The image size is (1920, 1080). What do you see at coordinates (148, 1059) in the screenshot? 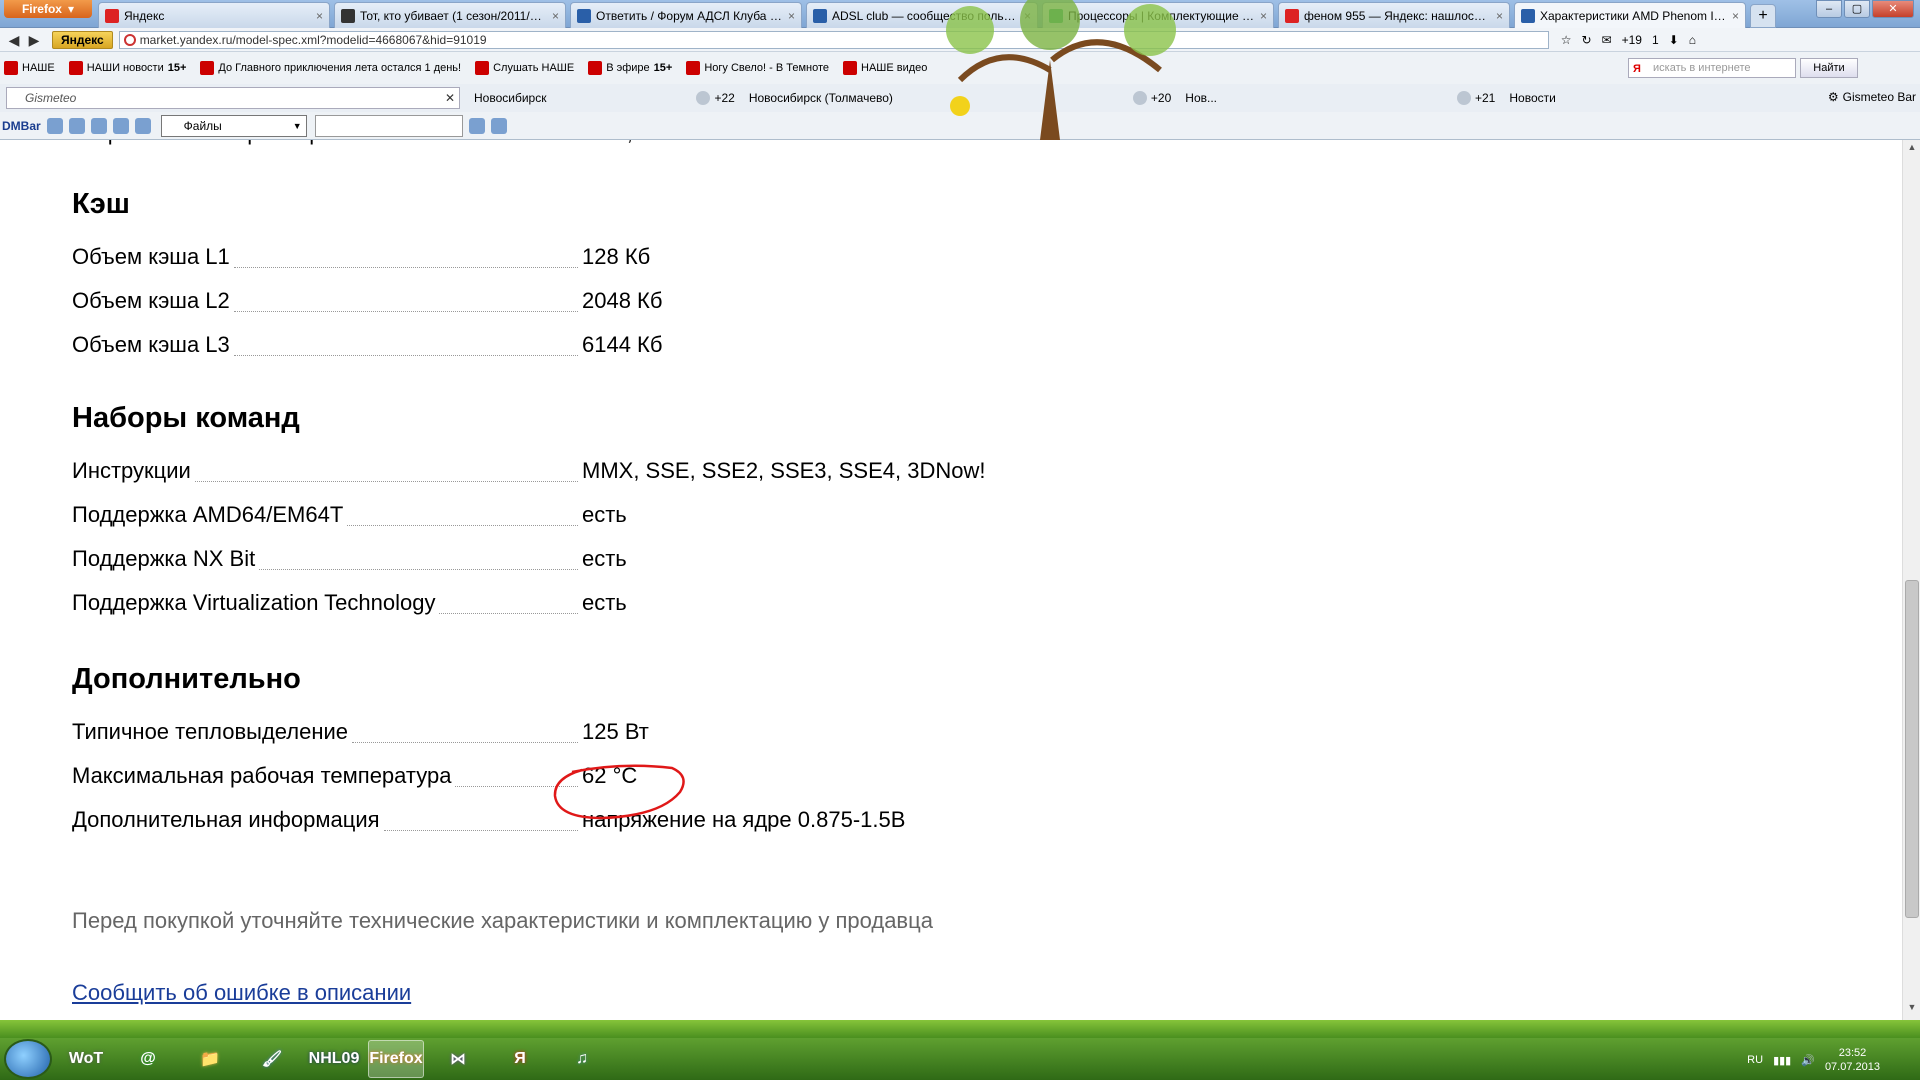
I see `taskbar-app-button: @` at bounding box center [148, 1059].